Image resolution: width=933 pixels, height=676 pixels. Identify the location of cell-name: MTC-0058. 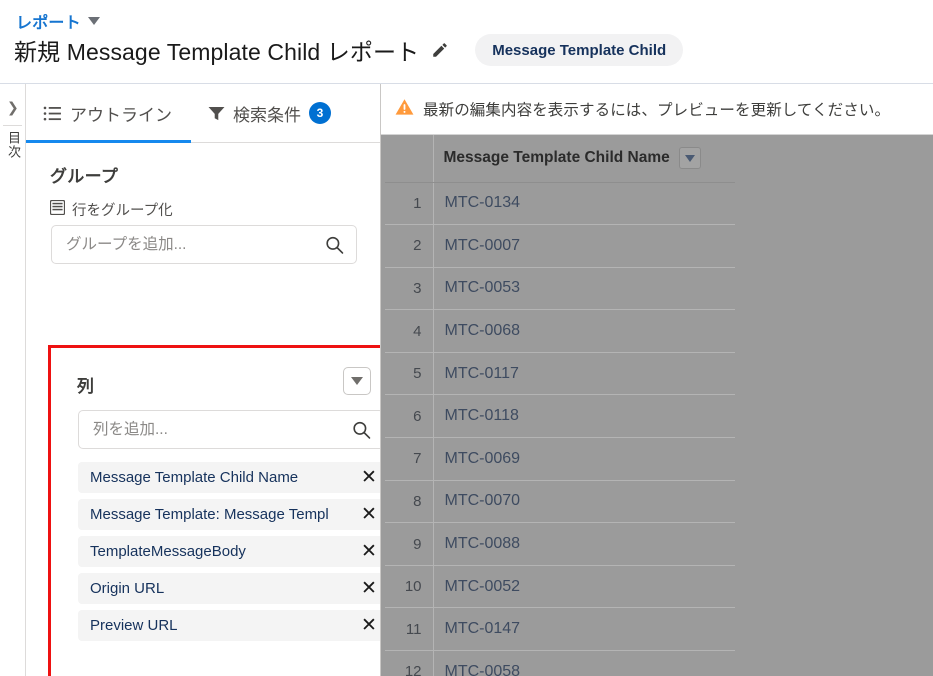
(584, 663).